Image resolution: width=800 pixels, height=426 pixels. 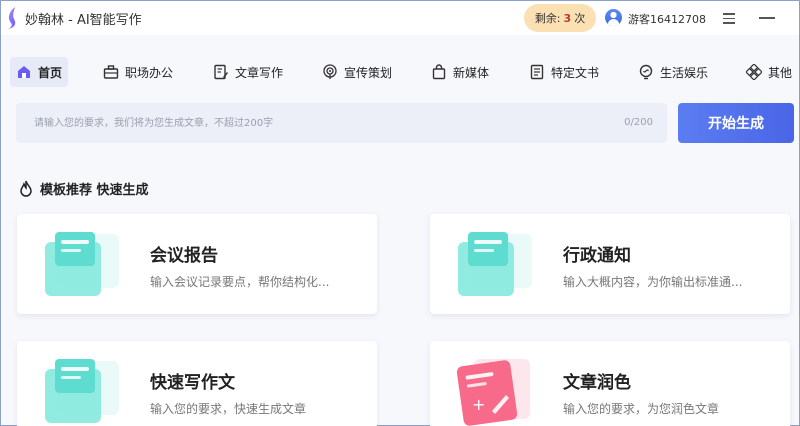 I want to click on quota-badge: 剩余: 3 次, so click(x=560, y=18).